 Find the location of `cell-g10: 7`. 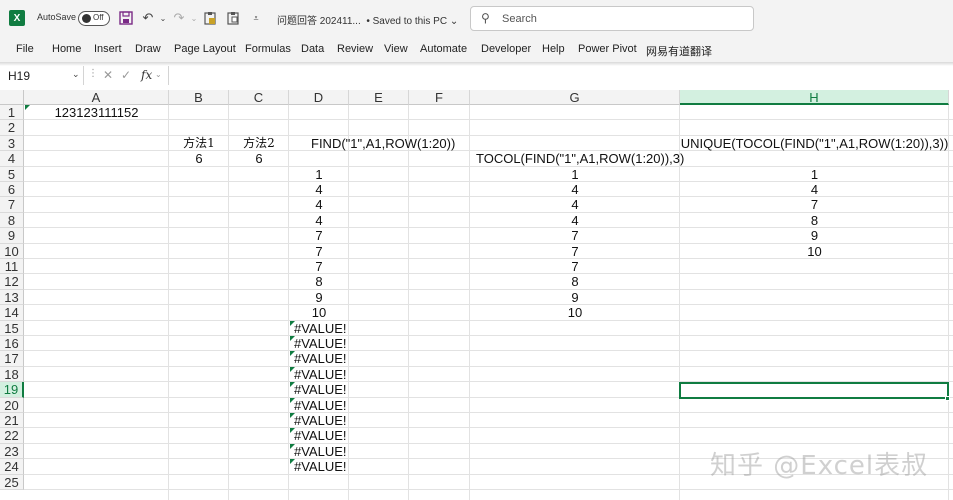

cell-g10: 7 is located at coordinates (575, 251).